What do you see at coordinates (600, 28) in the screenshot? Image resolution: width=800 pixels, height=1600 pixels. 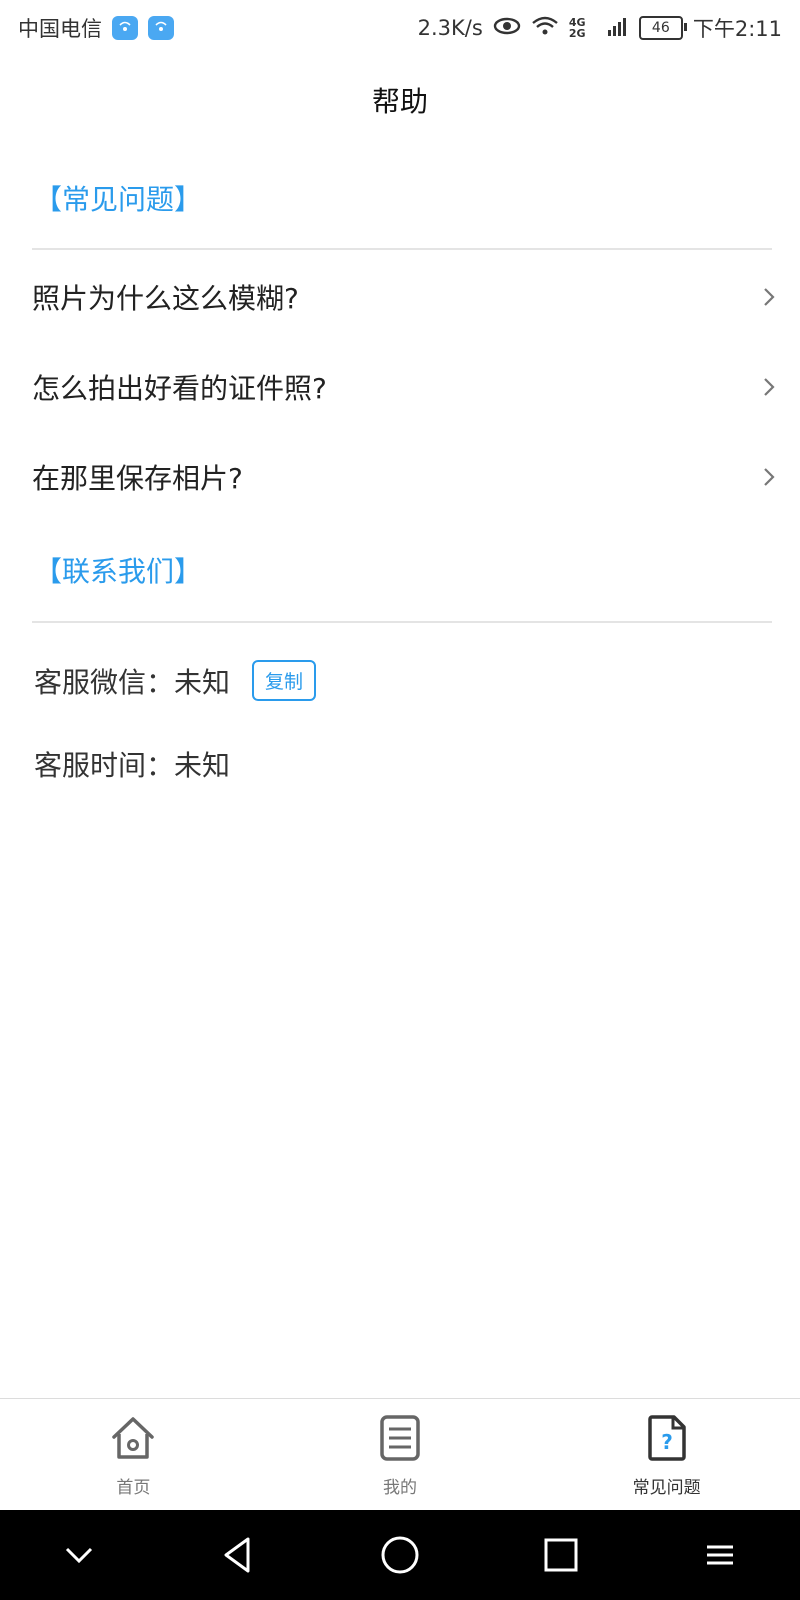 I see `status-right: 2.3K/s 4G 2G 46 下午2:11` at bounding box center [600, 28].